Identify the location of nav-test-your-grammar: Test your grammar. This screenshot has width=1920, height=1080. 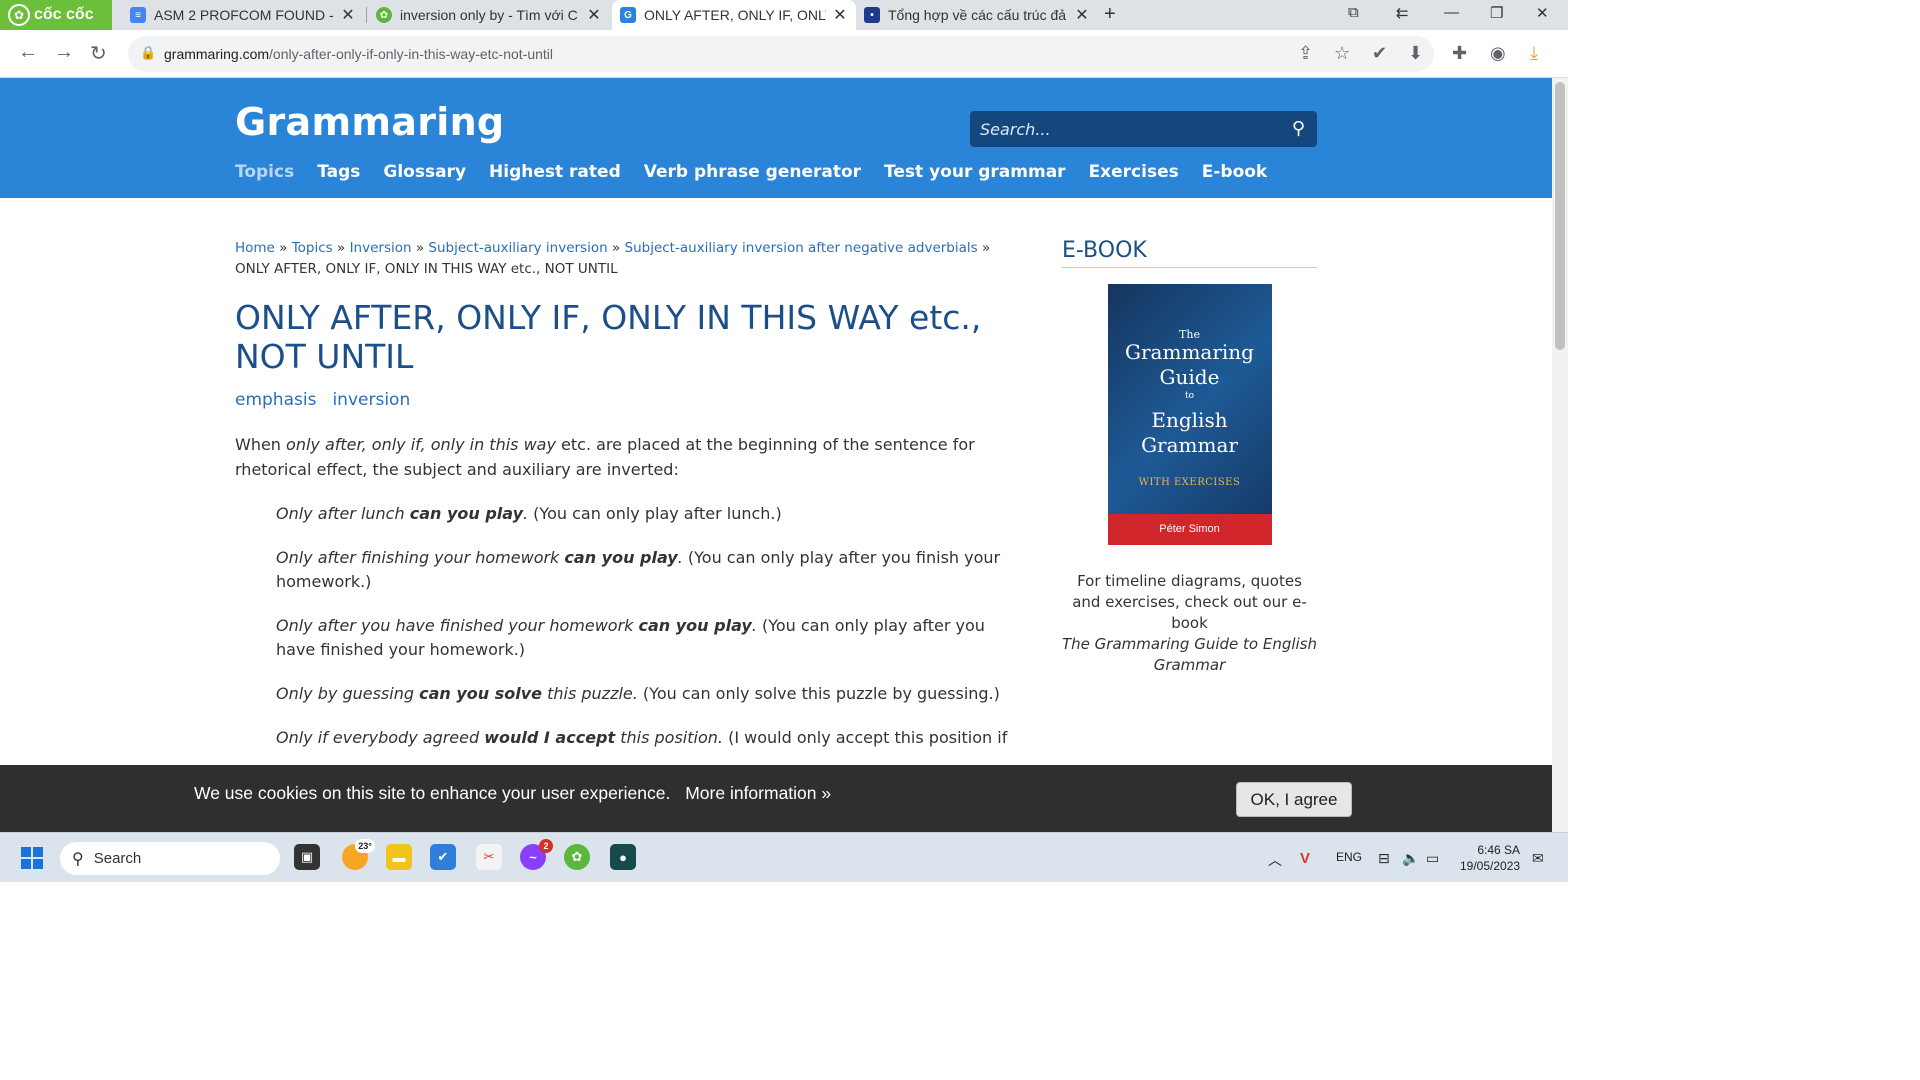
(975, 172).